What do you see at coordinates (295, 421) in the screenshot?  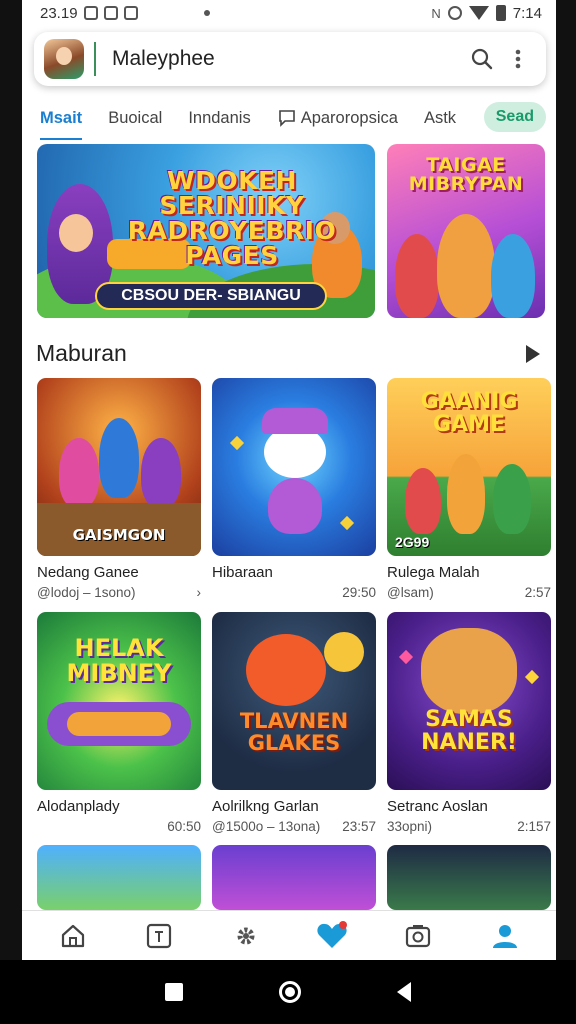 I see `thumb-cat-hat` at bounding box center [295, 421].